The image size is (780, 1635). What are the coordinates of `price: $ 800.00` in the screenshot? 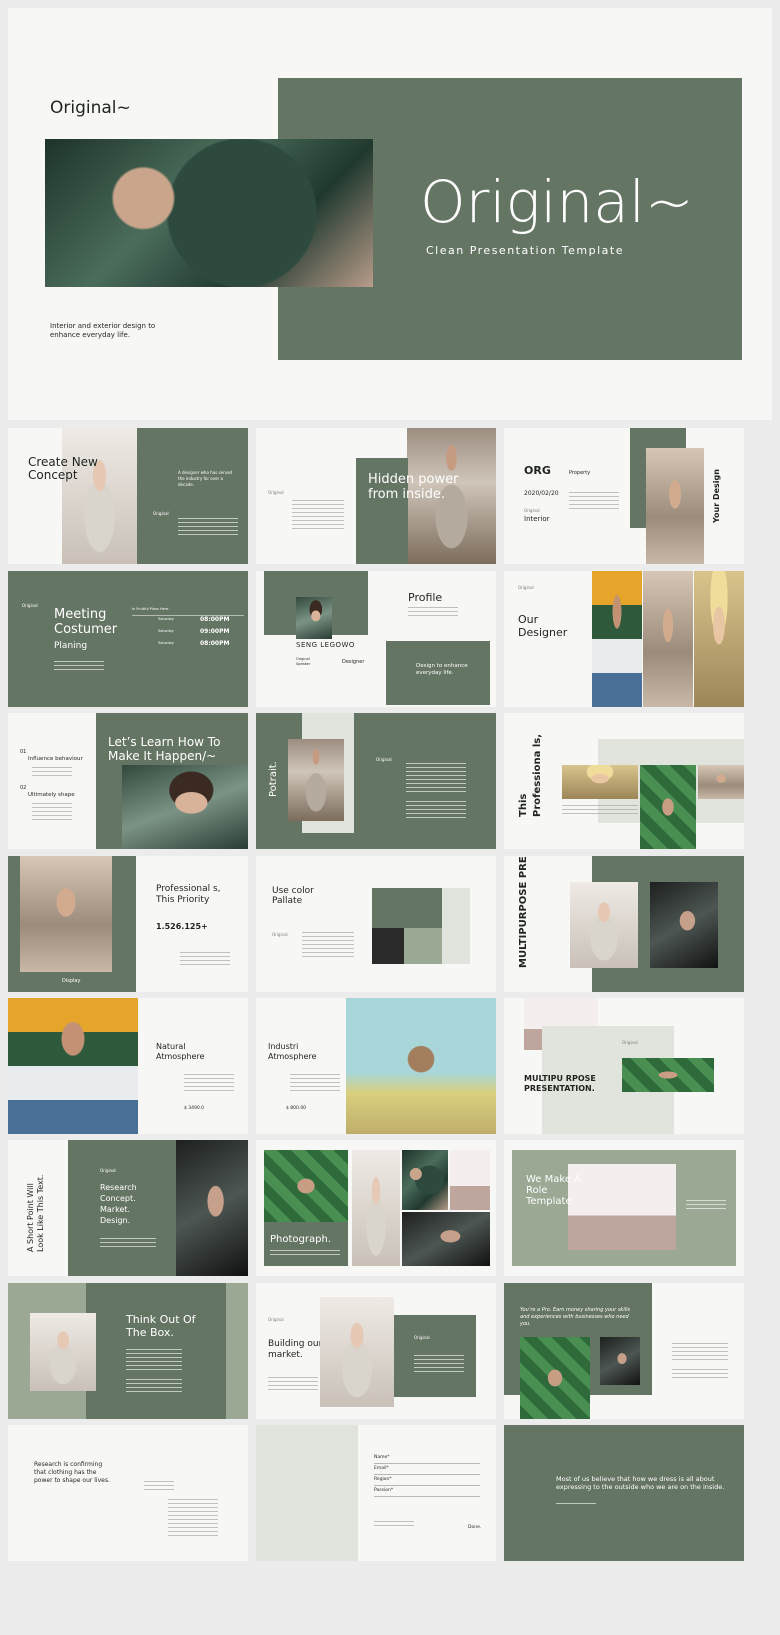 It's located at (296, 1108).